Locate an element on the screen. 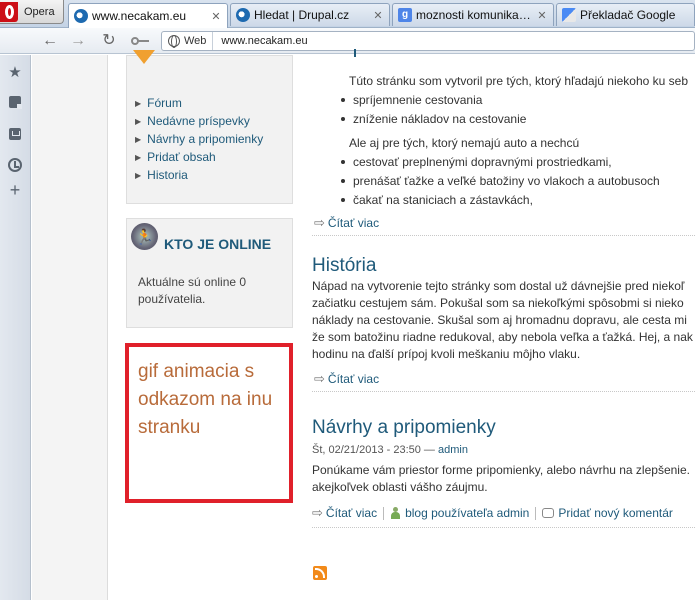 The height and width of the screenshot is (600, 695). article3-meta: Št, 02/21/2013 - 23:50 — admin is located at coordinates (390, 450).